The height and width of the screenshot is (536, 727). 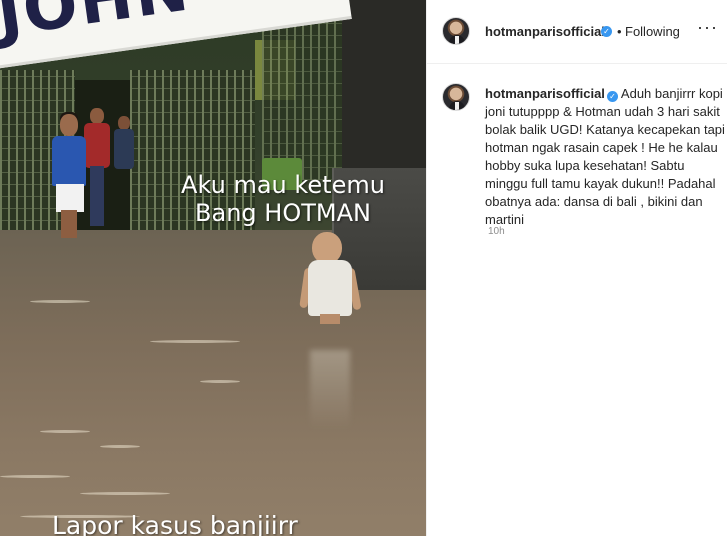 I want to click on dark-wall, so click(x=384, y=90).